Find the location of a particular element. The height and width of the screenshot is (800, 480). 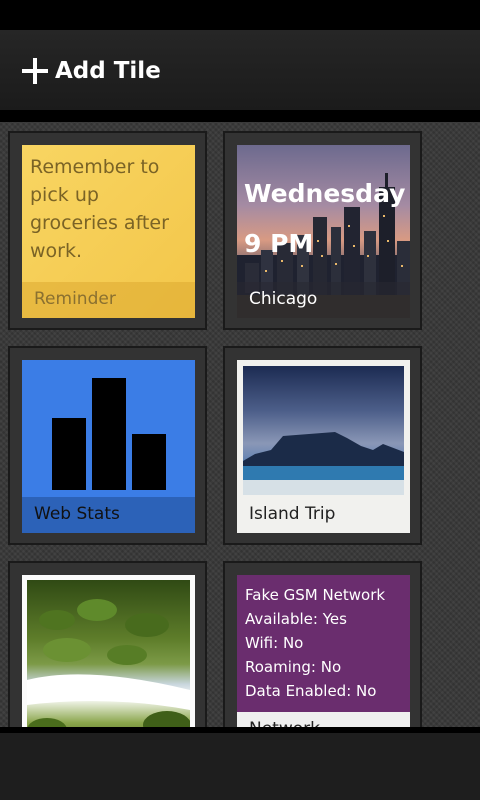

plus-icon is located at coordinates (35, 71).